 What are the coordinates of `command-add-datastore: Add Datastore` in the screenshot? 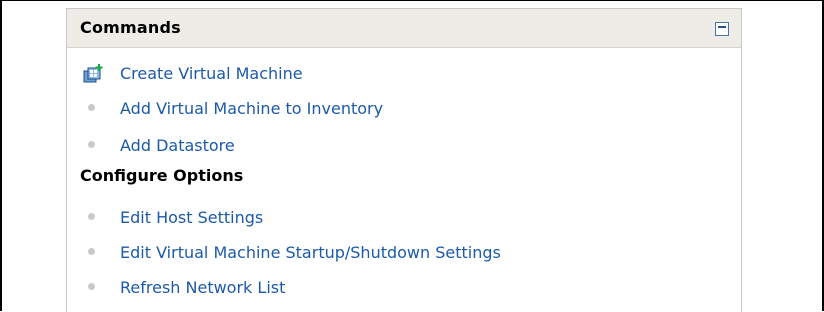 It's located at (377, 147).